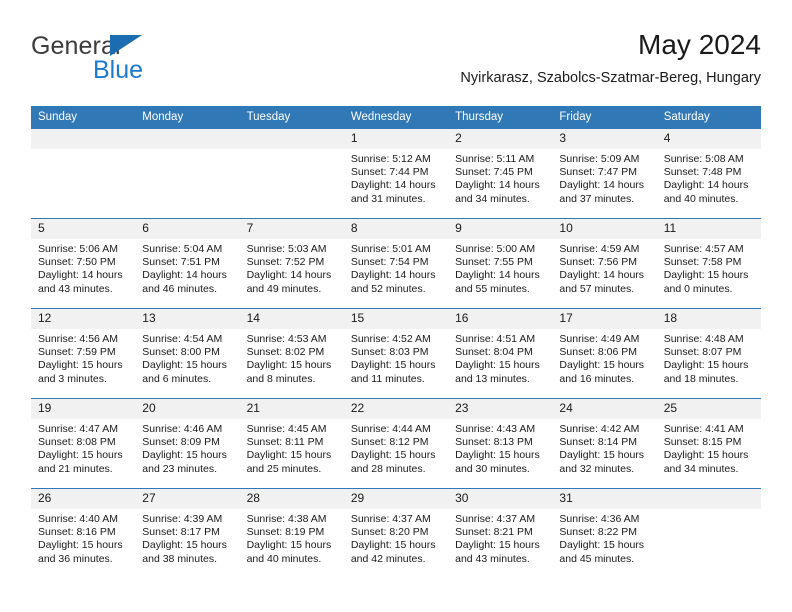 This screenshot has width=792, height=612. Describe the element at coordinates (182, 429) in the screenshot. I see `sunrise-text: Sunrise: 4:46 AM` at that location.